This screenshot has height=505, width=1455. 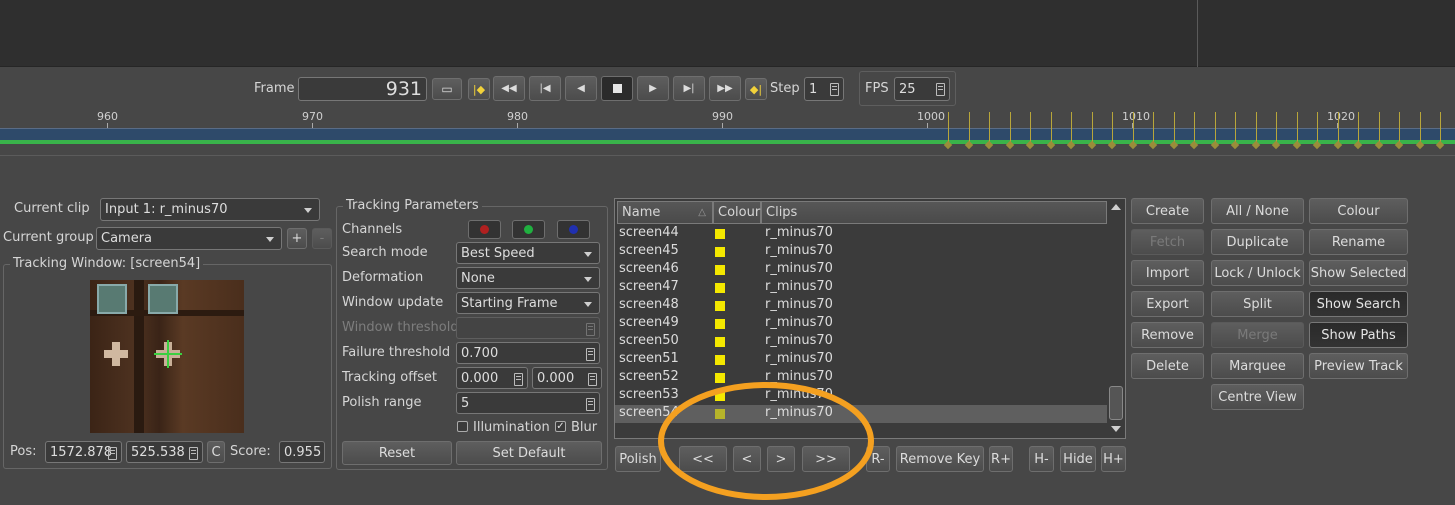 I want to click on annotation-circle, so click(x=766, y=441).